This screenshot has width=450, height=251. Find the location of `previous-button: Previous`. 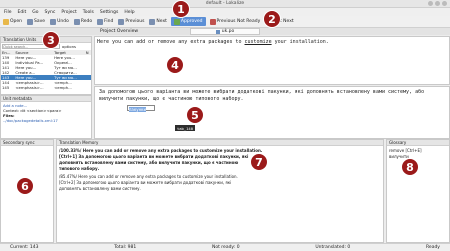

previous-button: Previous is located at coordinates (131, 21).